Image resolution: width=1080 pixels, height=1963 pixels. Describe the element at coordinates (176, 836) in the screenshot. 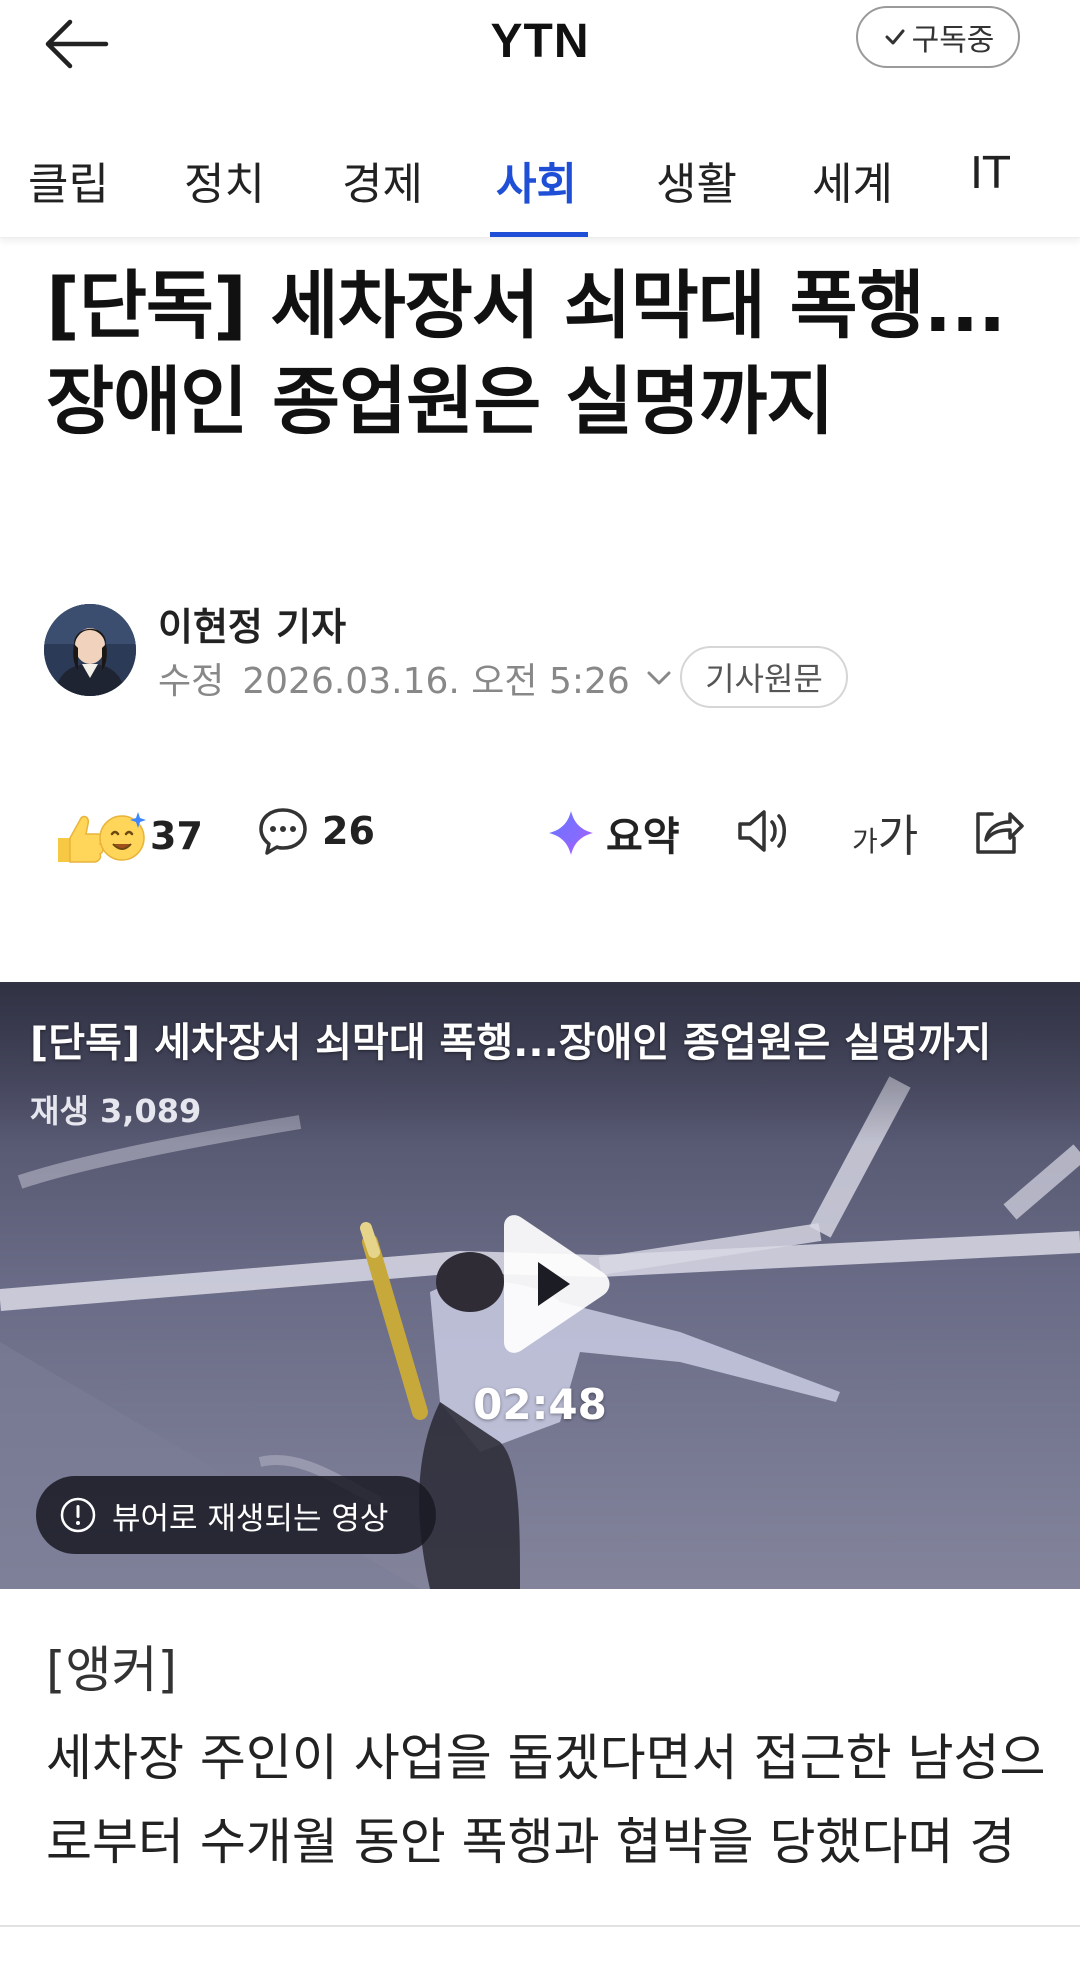

I see `reaction-count: 37` at that location.